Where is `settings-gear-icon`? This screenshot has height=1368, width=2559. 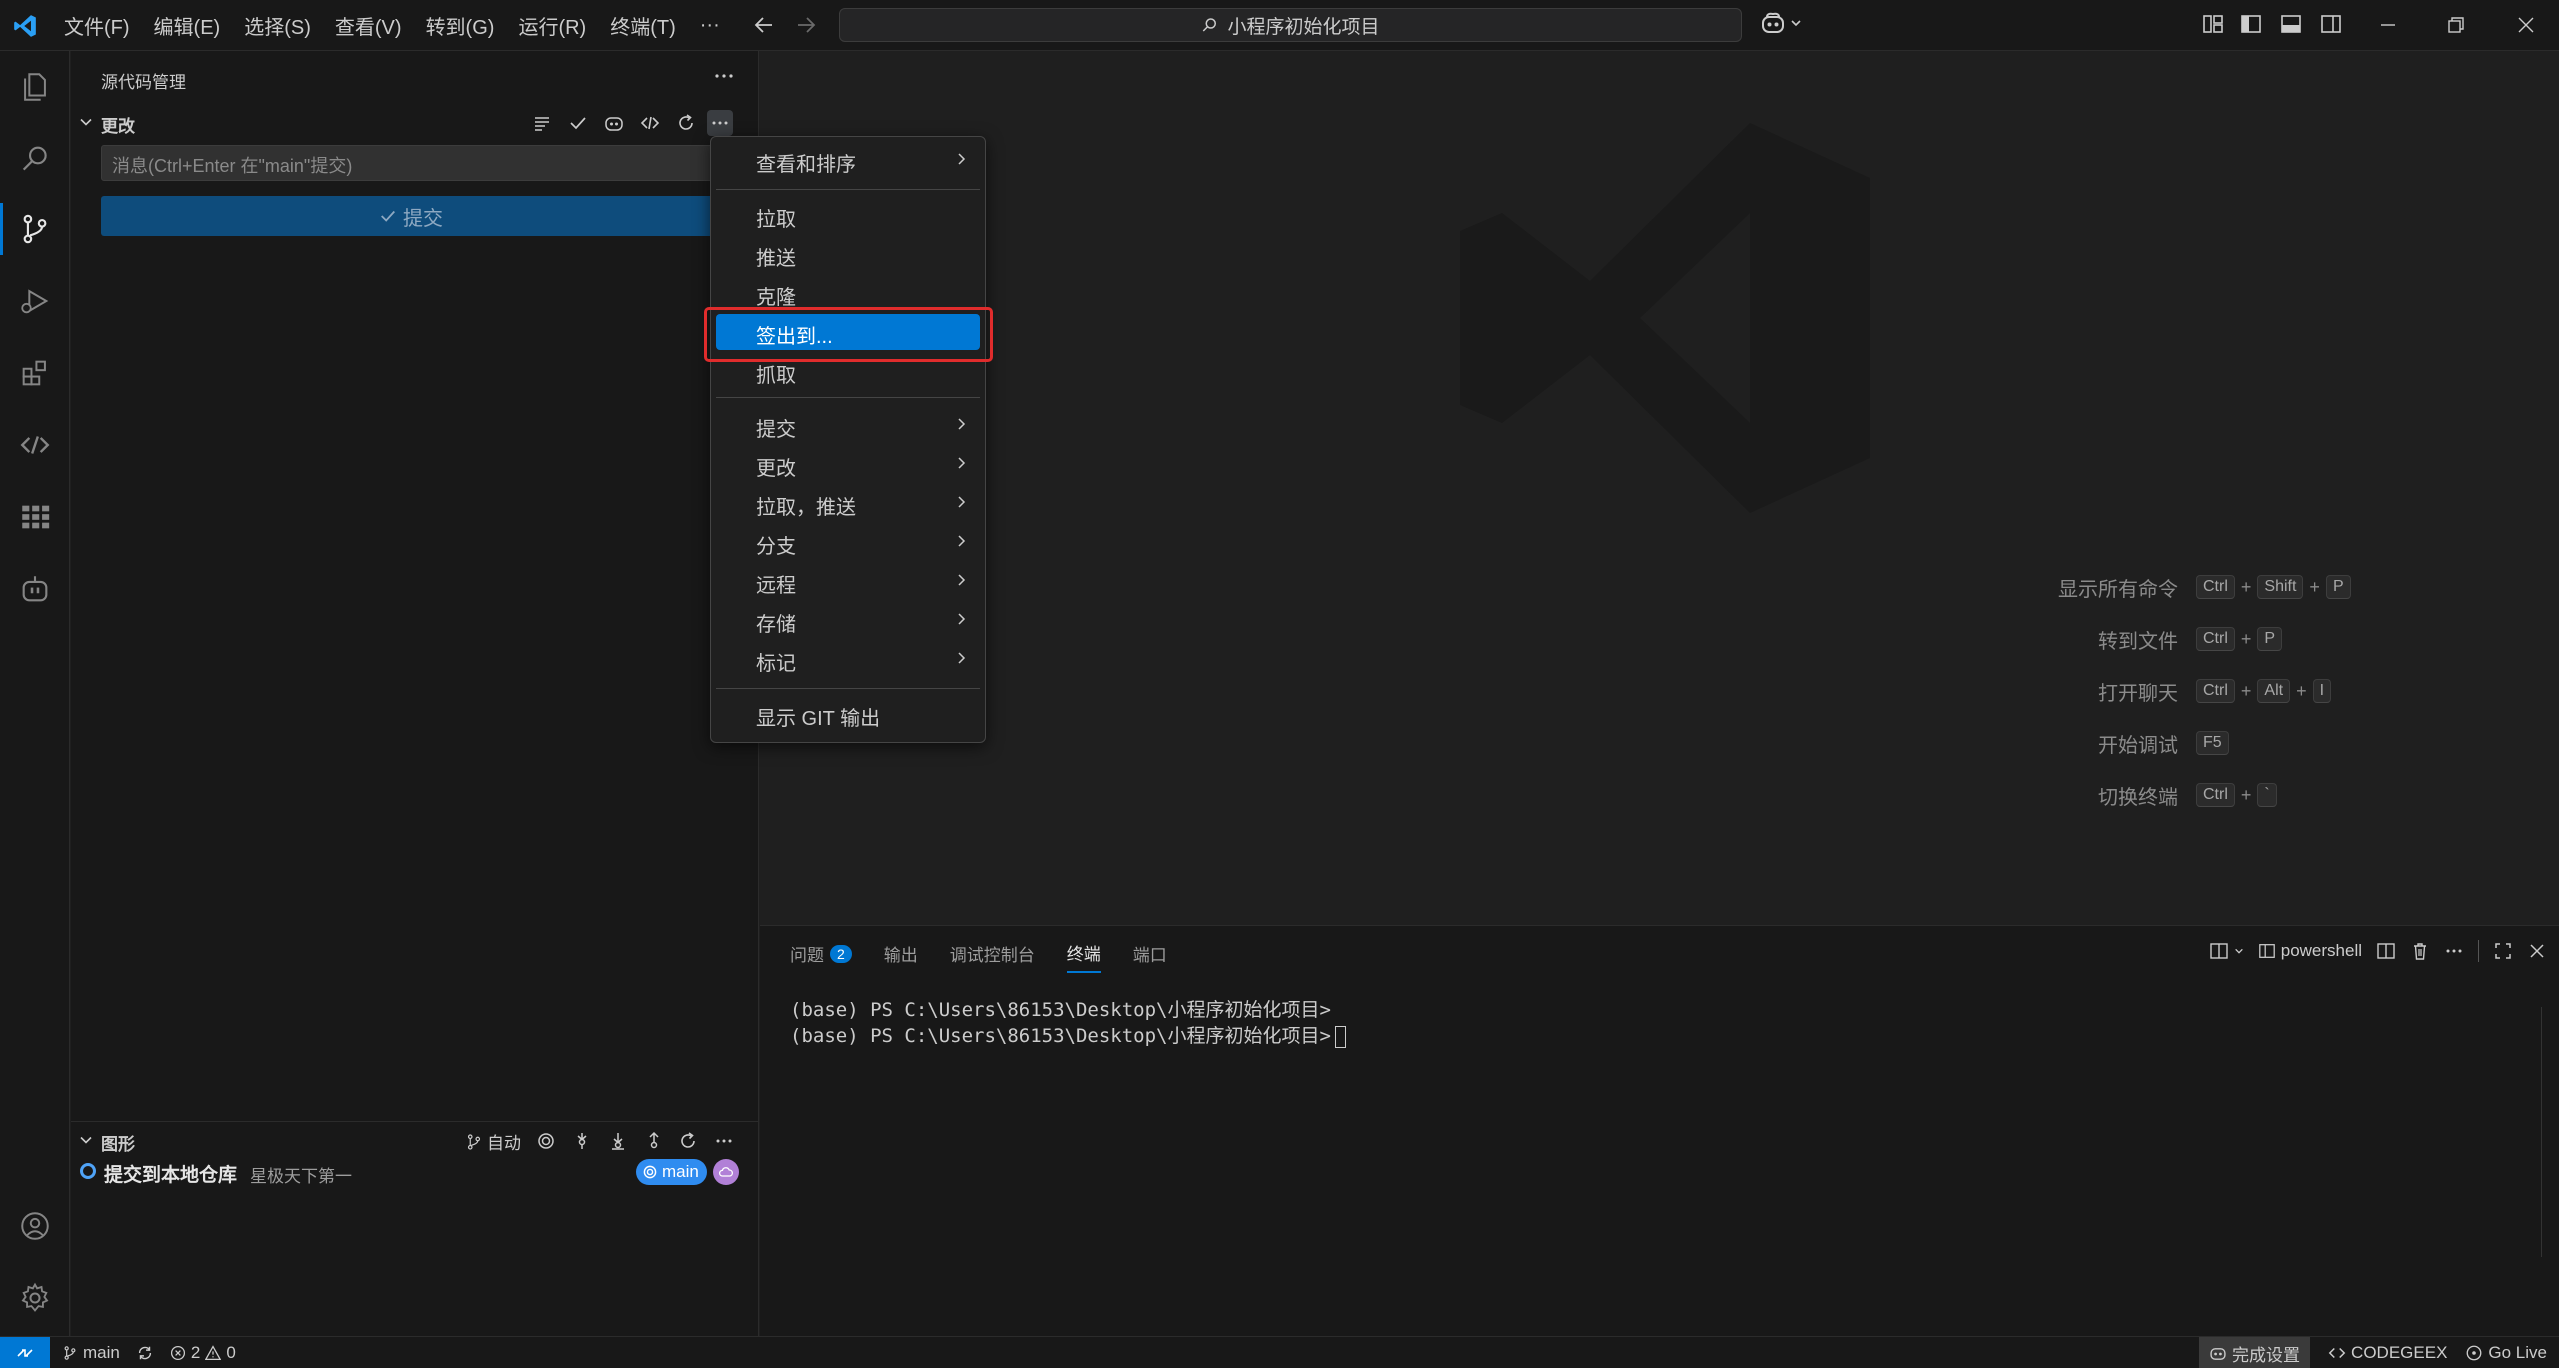
settings-gear-icon is located at coordinates (35, 1298).